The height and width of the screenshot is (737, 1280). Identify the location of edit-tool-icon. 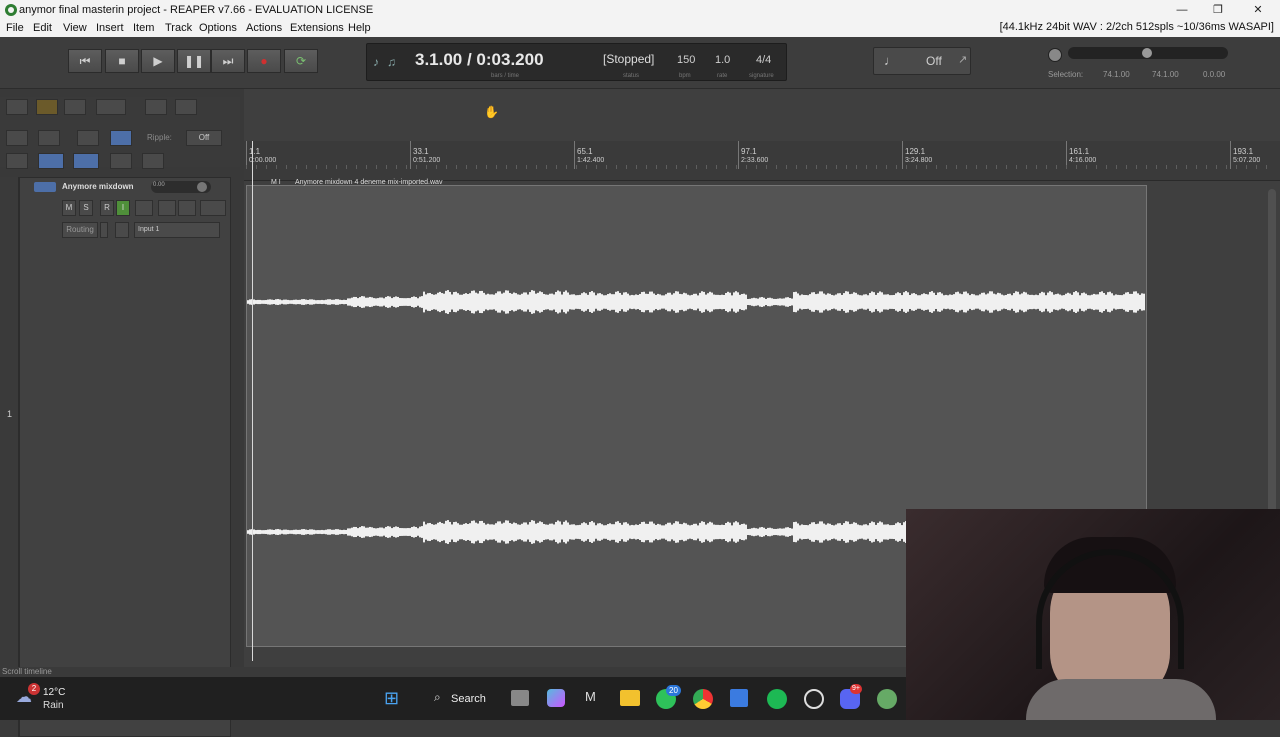
(17, 138).